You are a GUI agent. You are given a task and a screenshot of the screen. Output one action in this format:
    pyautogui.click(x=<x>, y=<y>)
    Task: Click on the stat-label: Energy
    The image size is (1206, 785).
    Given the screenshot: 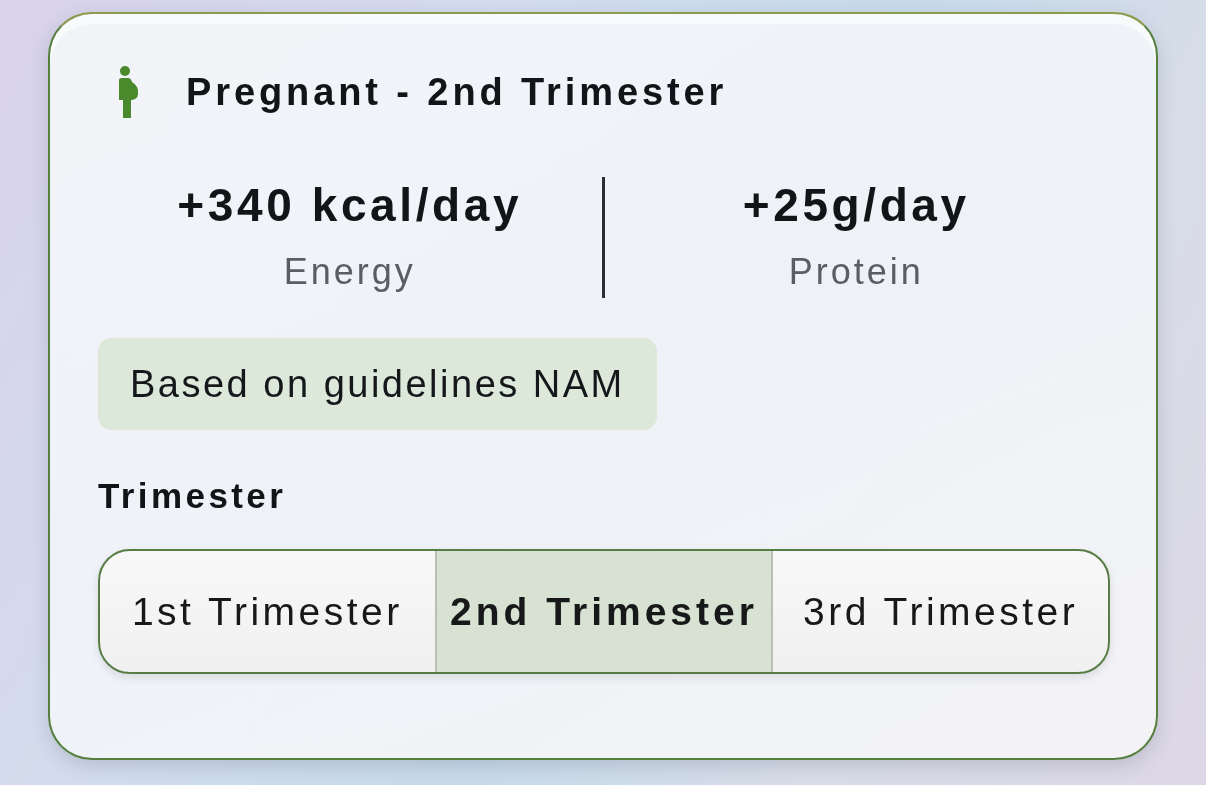 What is the action you would take?
    pyautogui.click(x=349, y=272)
    